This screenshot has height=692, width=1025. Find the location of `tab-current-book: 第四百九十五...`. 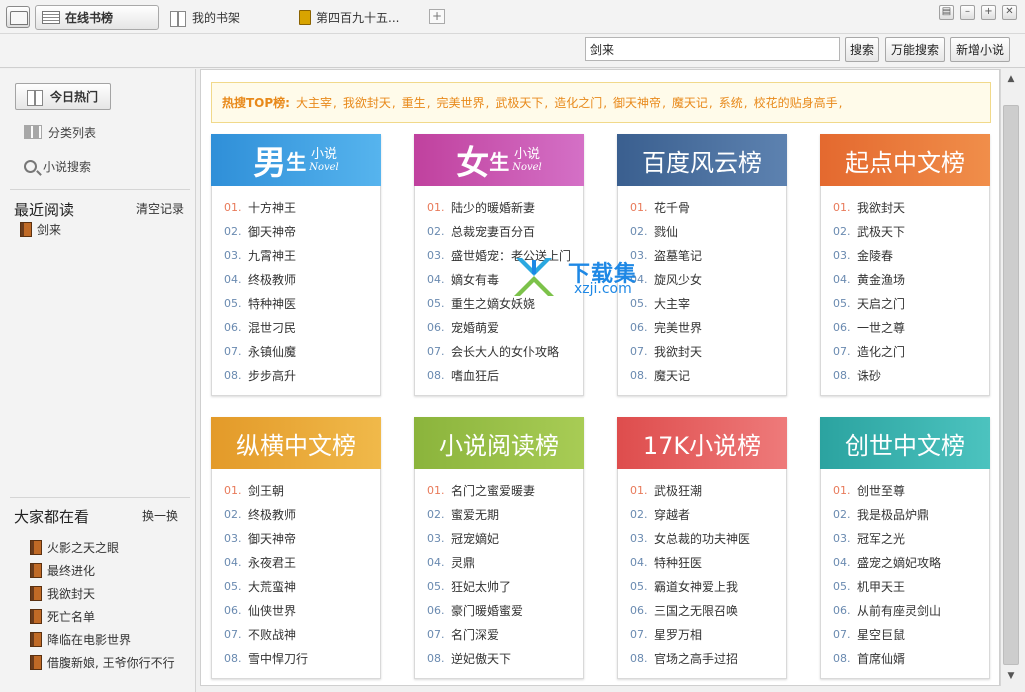

tab-current-book: 第四百九十五... is located at coordinates (358, 17).